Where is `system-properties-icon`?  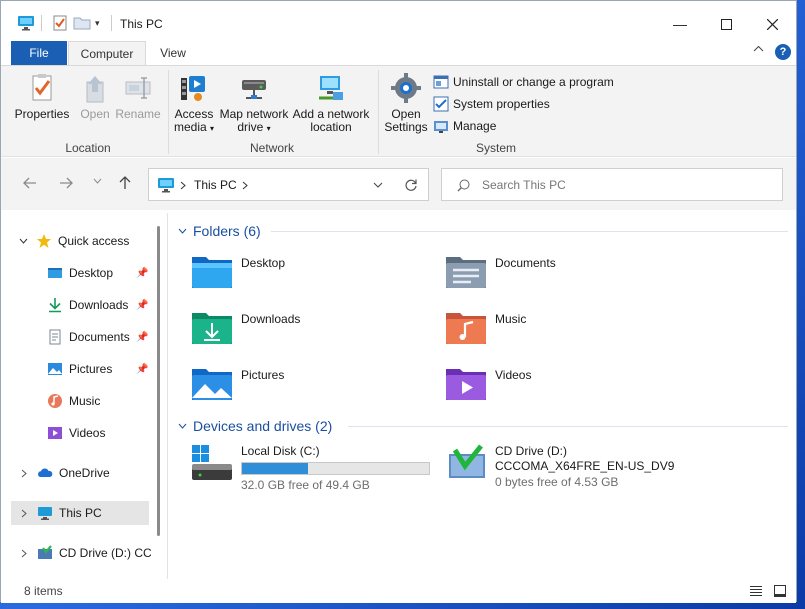 system-properties-icon is located at coordinates (441, 104).